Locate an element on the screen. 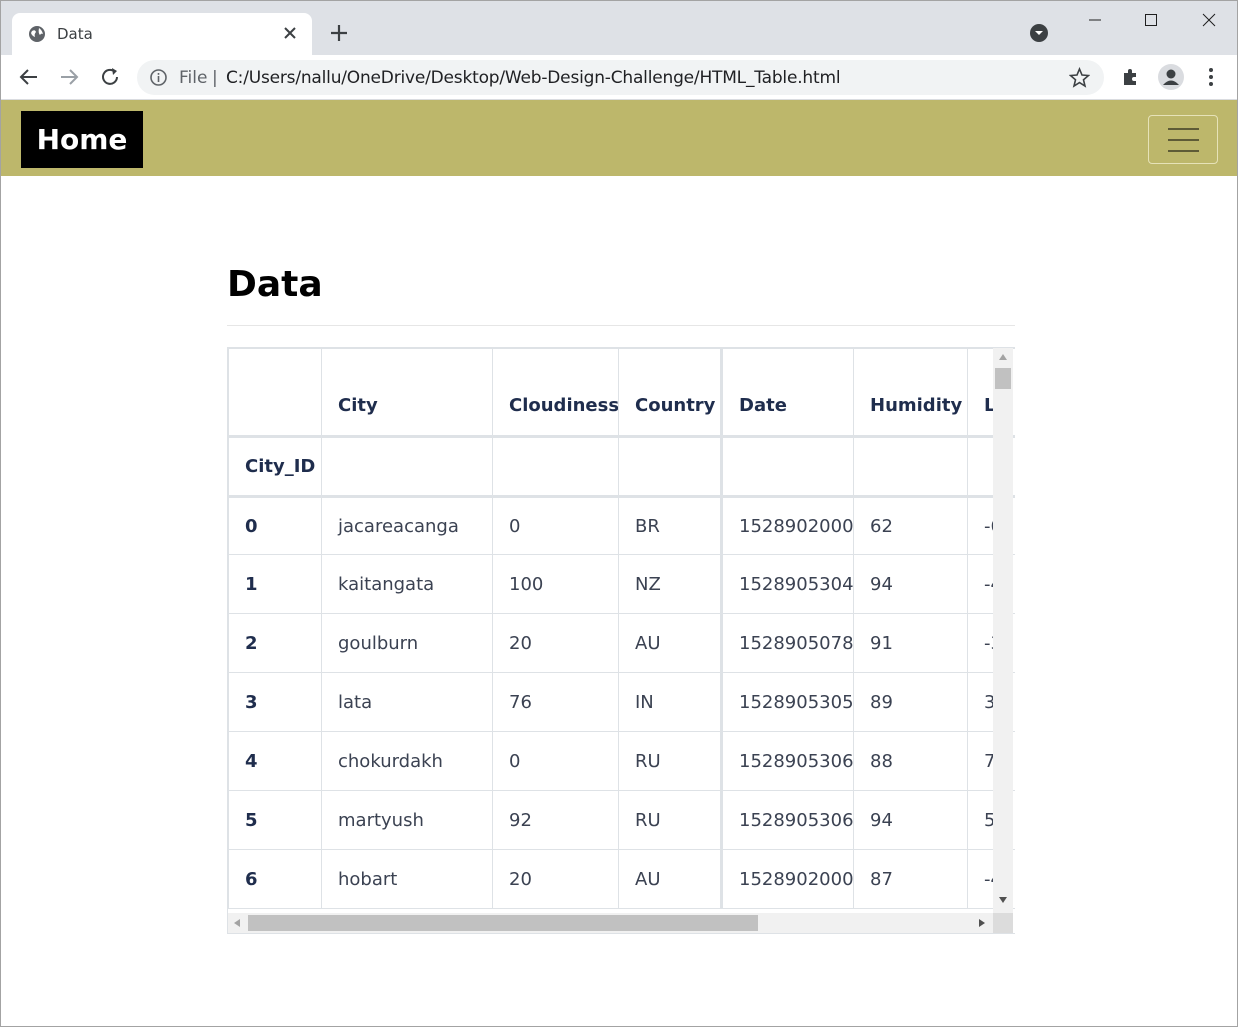 Image resolution: width=1238 pixels, height=1027 pixels. reload-icon is located at coordinates (110, 77).